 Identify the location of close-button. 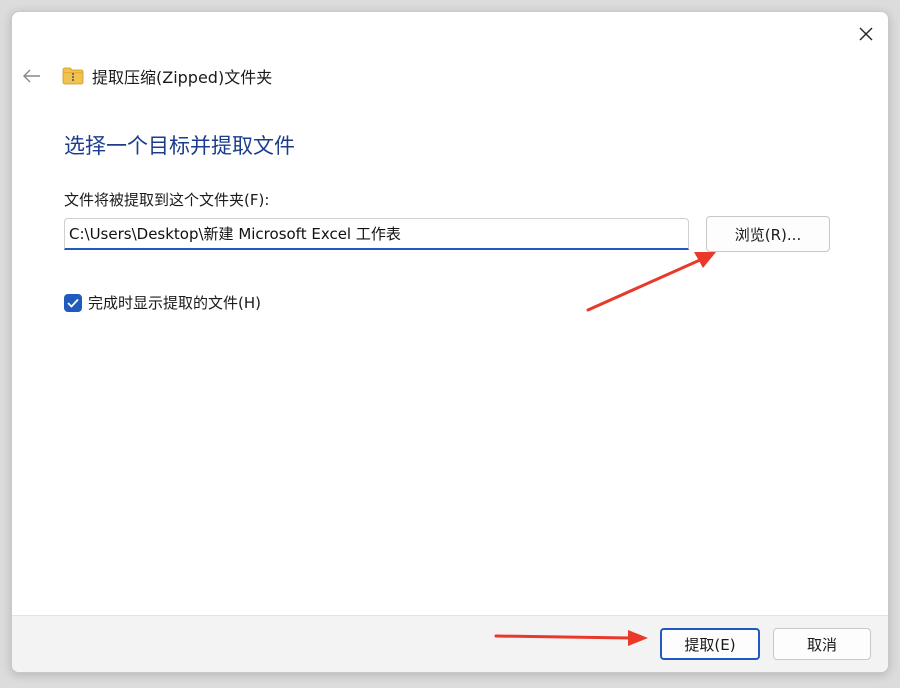
(866, 34).